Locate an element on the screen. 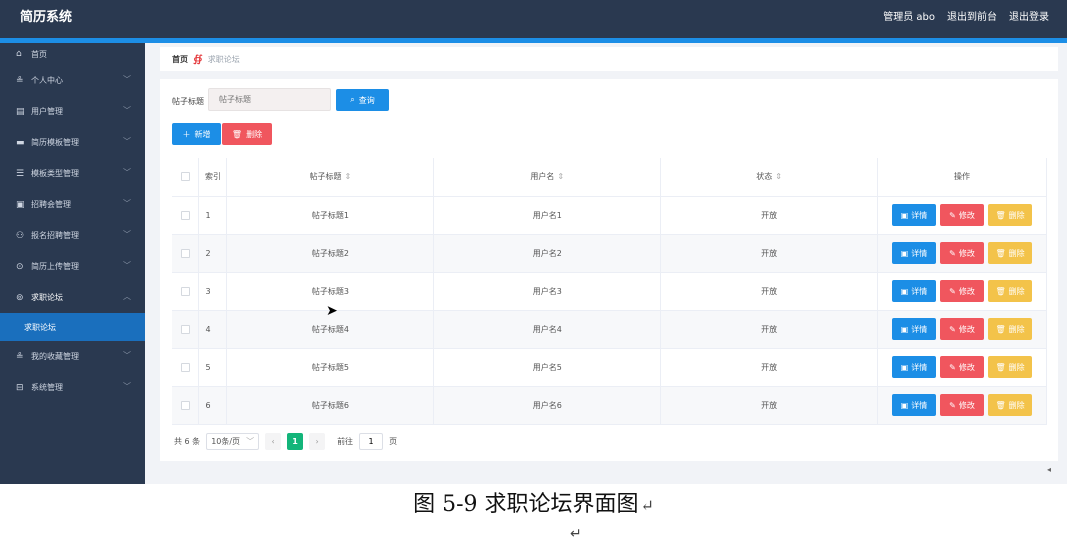 This screenshot has height=544, width=1067. sidebar-item-favorites: ≗ 我的收藏管理 ﹀ is located at coordinates (72, 356).